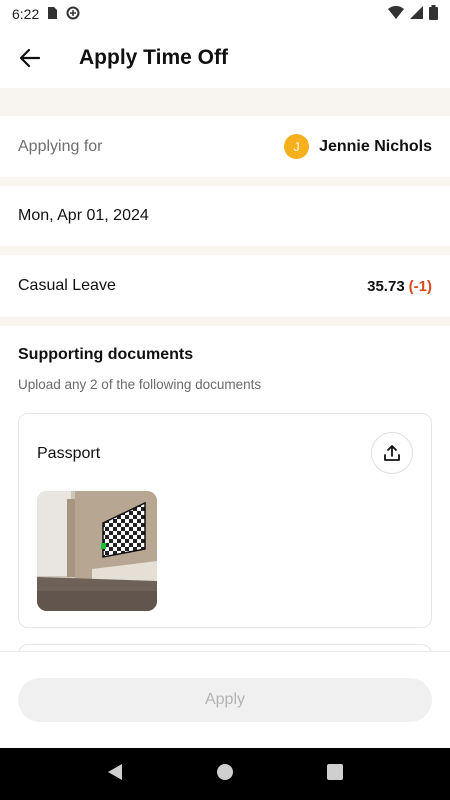  I want to click on section-subtitle: Upload any 2 of the following documents, so click(140, 384).